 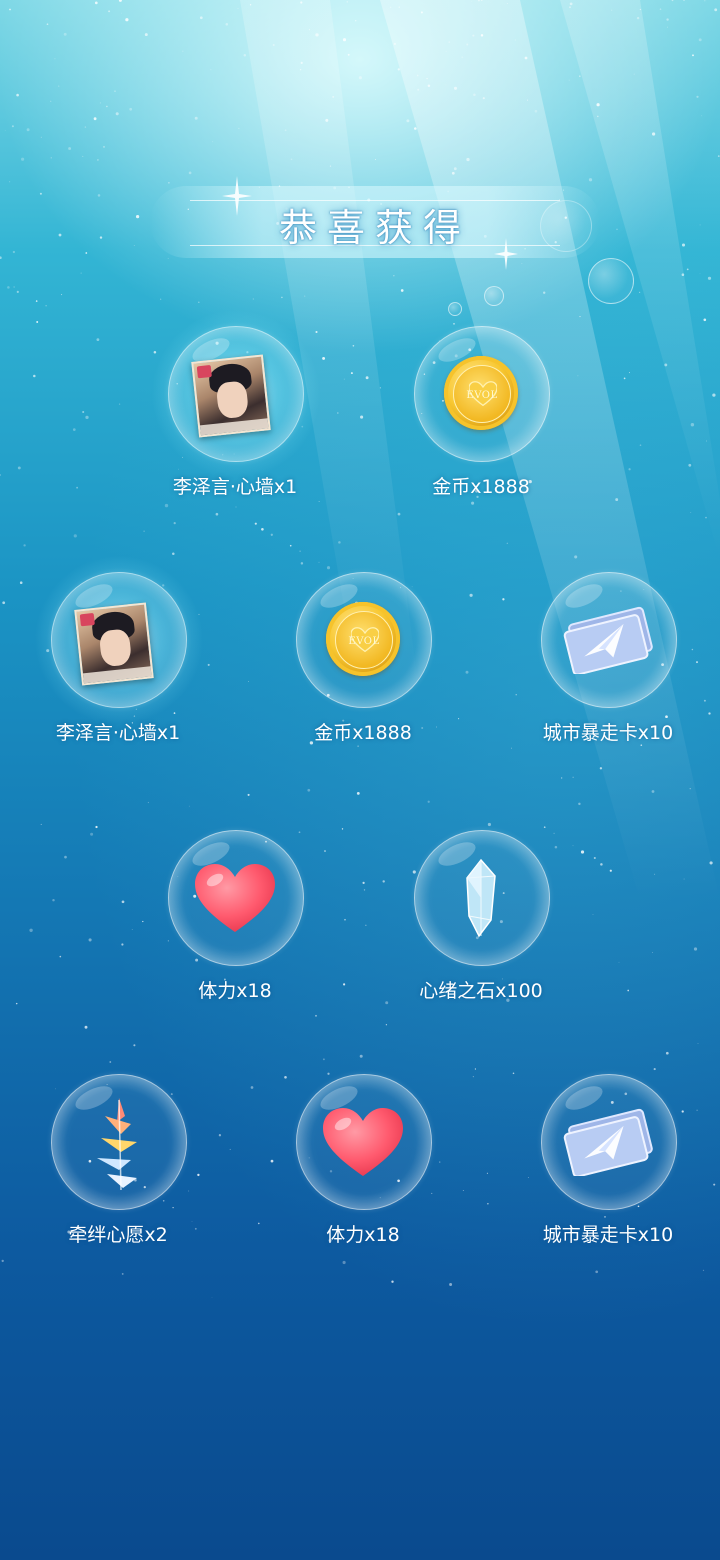 I want to click on reward-item: 心绪之石x100, so click(x=481, y=925).